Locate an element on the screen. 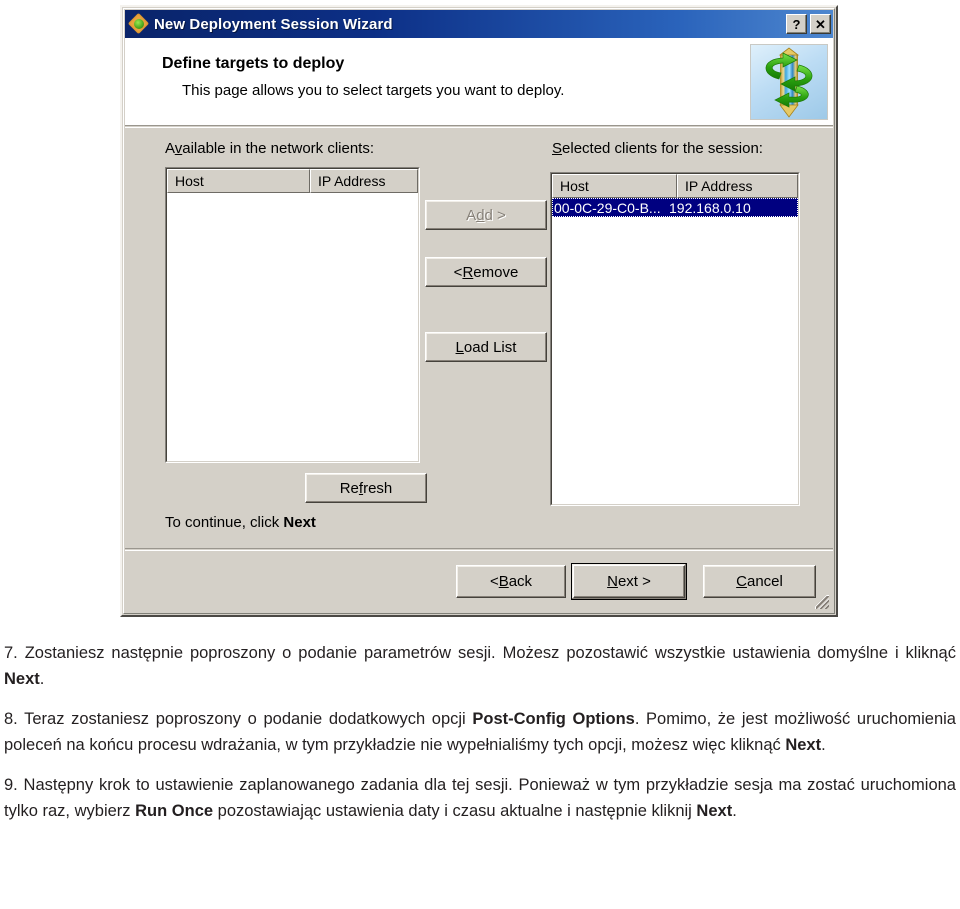 Image resolution: width=960 pixels, height=909 pixels. available-clients-label: Available in the network clients: is located at coordinates (270, 148).